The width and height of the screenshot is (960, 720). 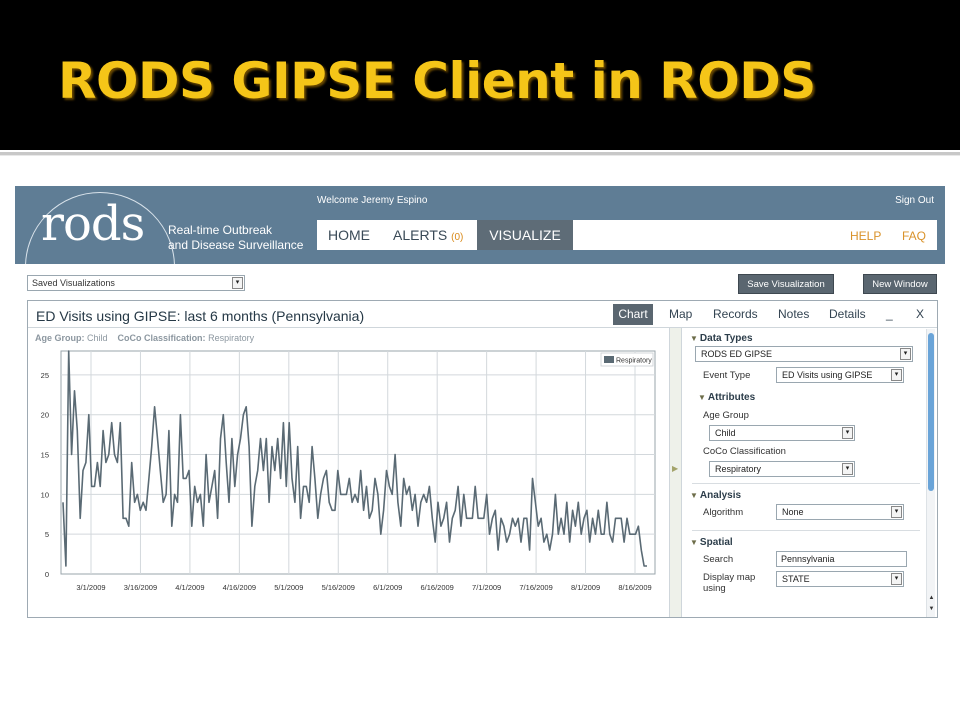 I want to click on x-tick-label: 4/1/2009, so click(x=189, y=587).